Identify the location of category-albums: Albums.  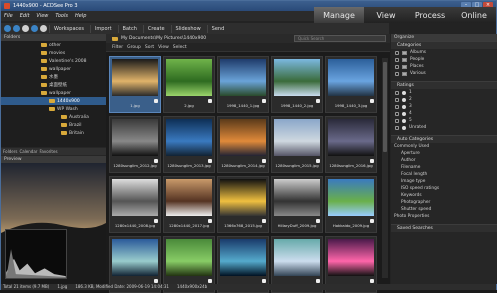
(444, 52).